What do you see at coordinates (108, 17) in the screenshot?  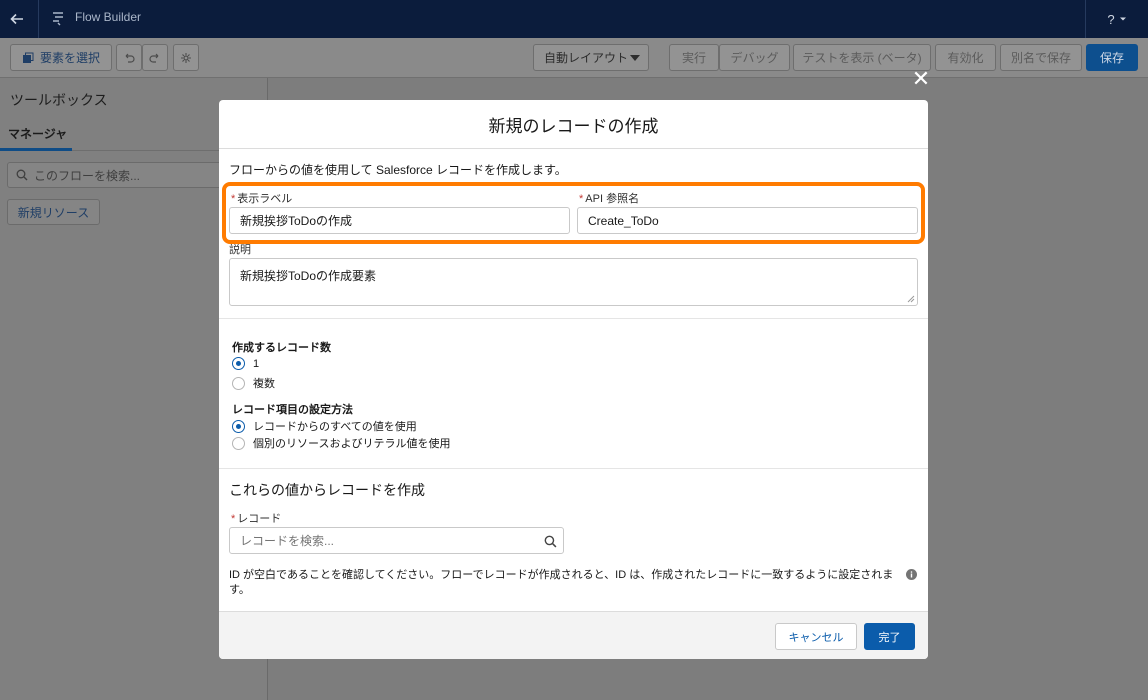 I see `app-title: Flow Builder` at bounding box center [108, 17].